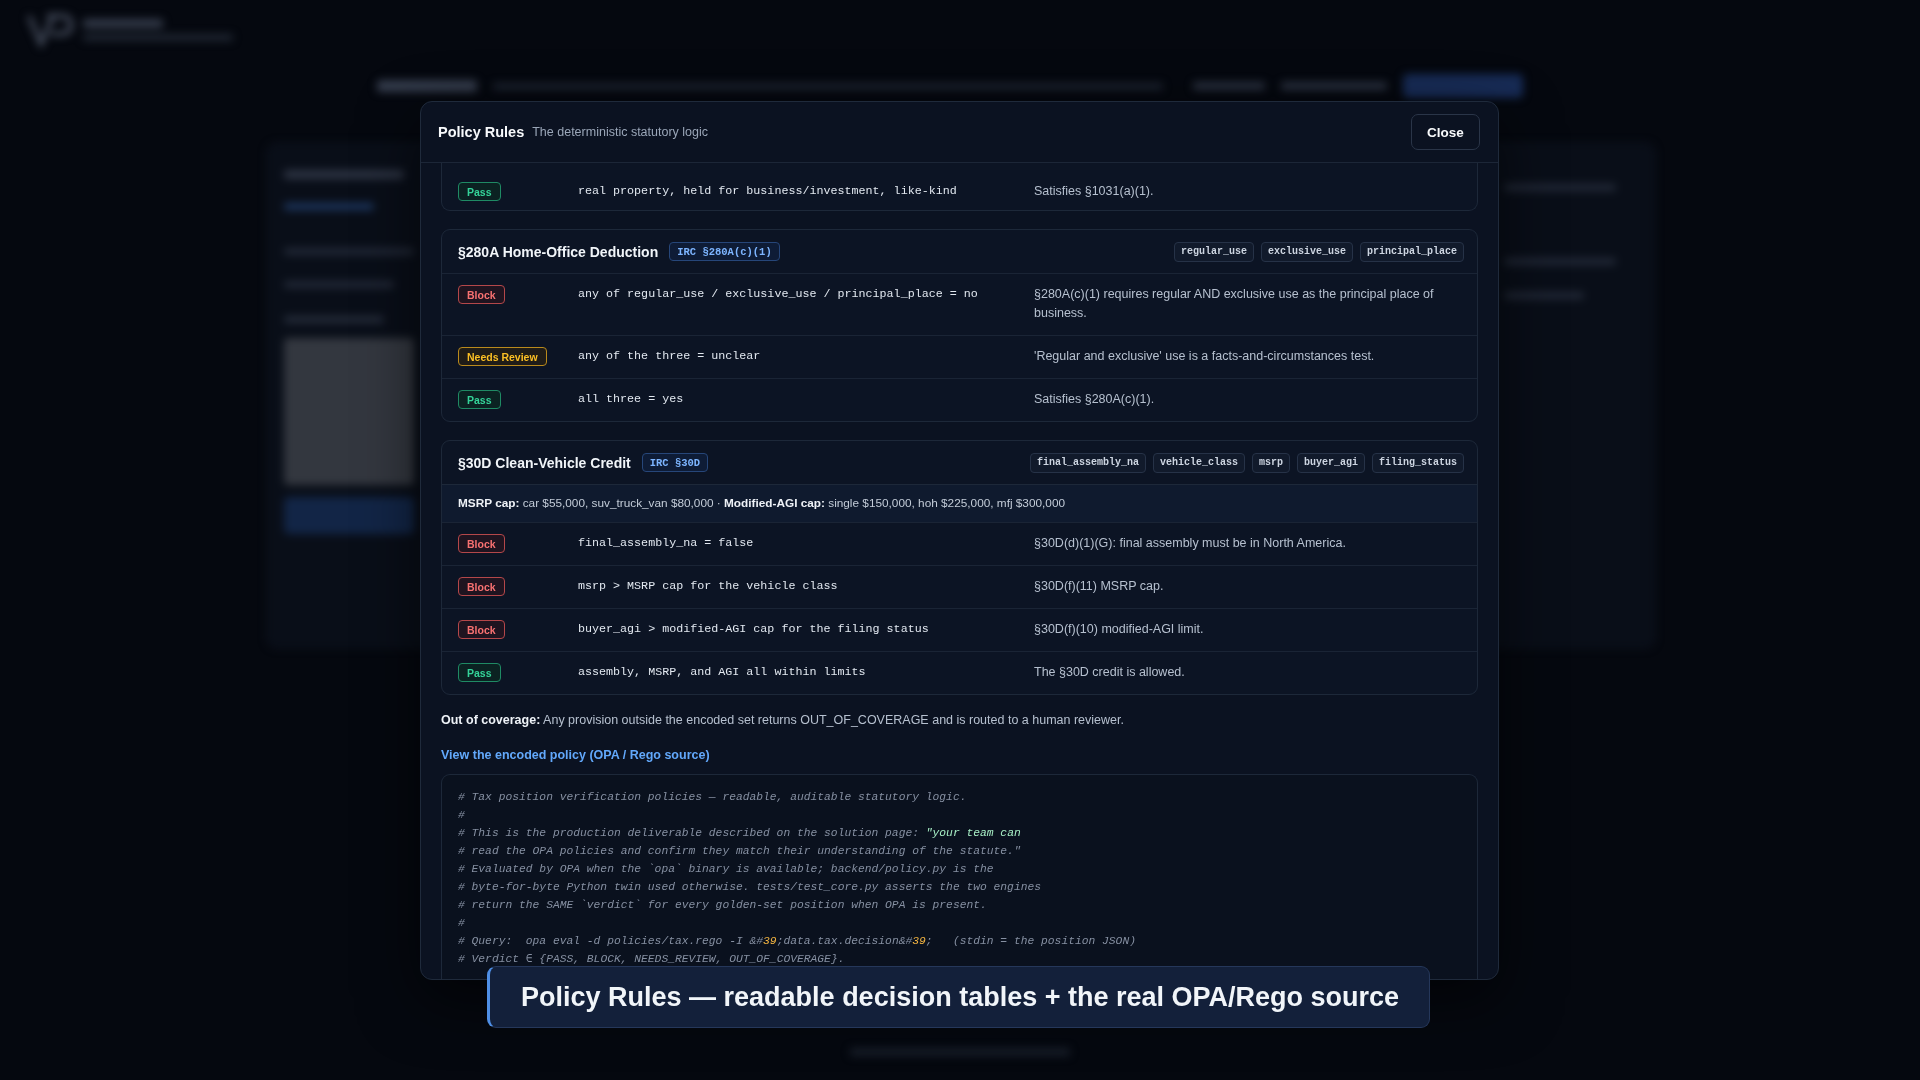 The image size is (1920, 1080). Describe the element at coordinates (1094, 191) in the screenshot. I see `rule-explanation: Satisfies §1031(a)(1).` at that location.